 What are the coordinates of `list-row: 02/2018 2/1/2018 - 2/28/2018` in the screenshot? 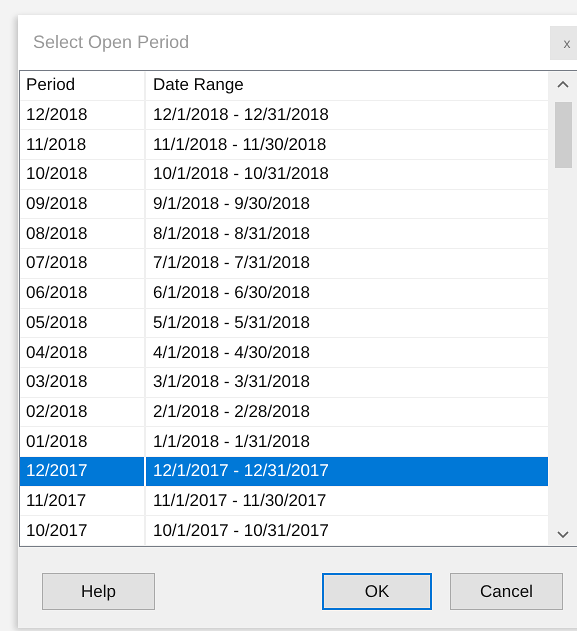 It's located at (284, 413).